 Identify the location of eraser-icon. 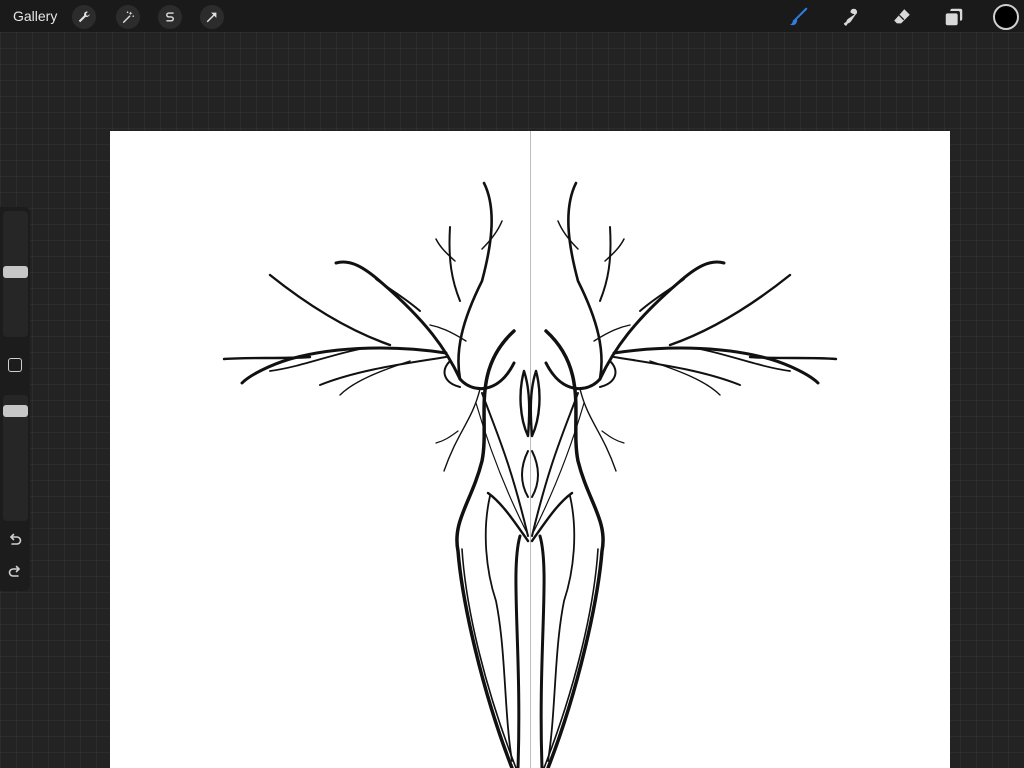
(902, 16).